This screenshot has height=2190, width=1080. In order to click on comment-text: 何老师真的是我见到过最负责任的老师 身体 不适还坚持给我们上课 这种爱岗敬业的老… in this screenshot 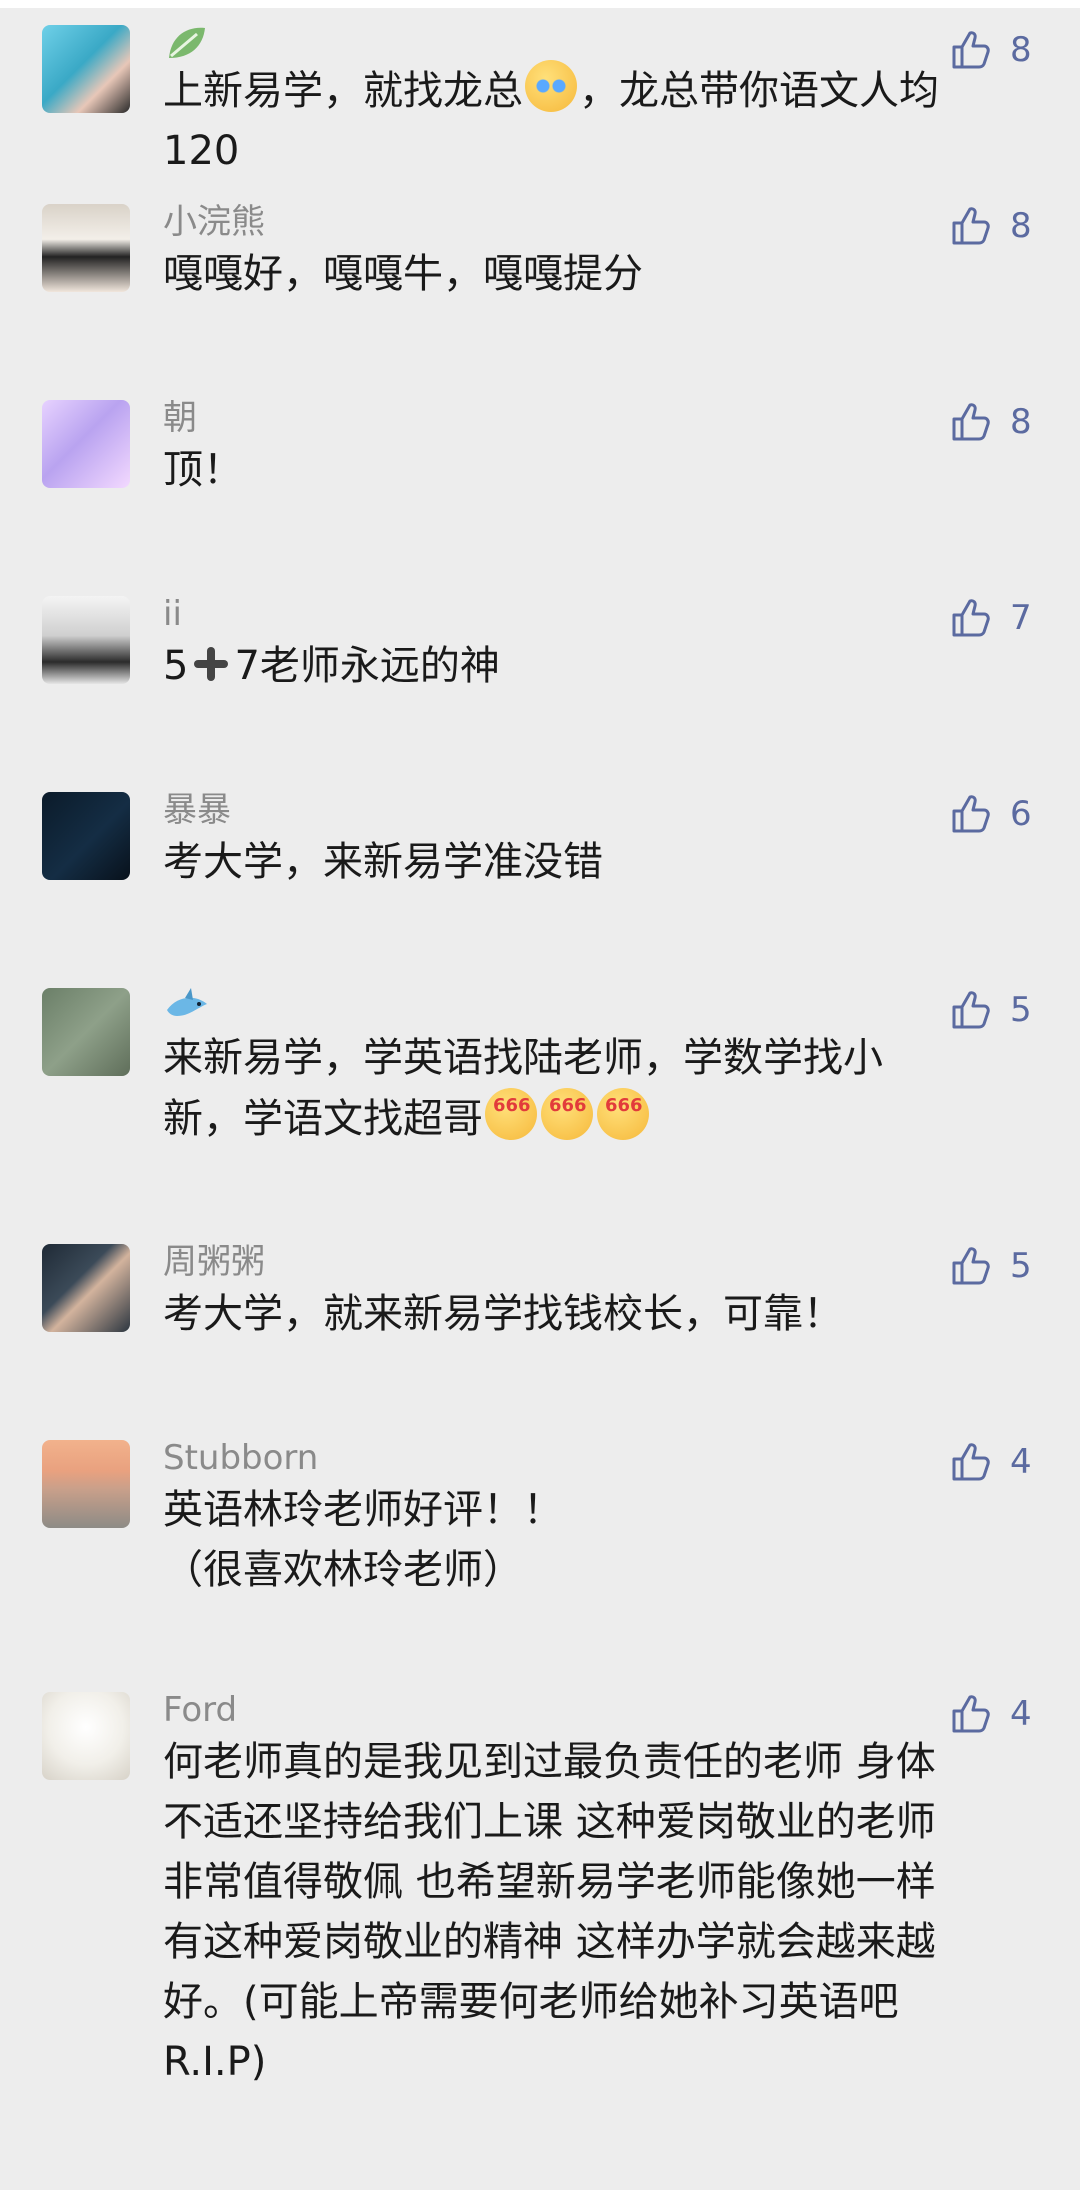, I will do `click(549, 1912)`.